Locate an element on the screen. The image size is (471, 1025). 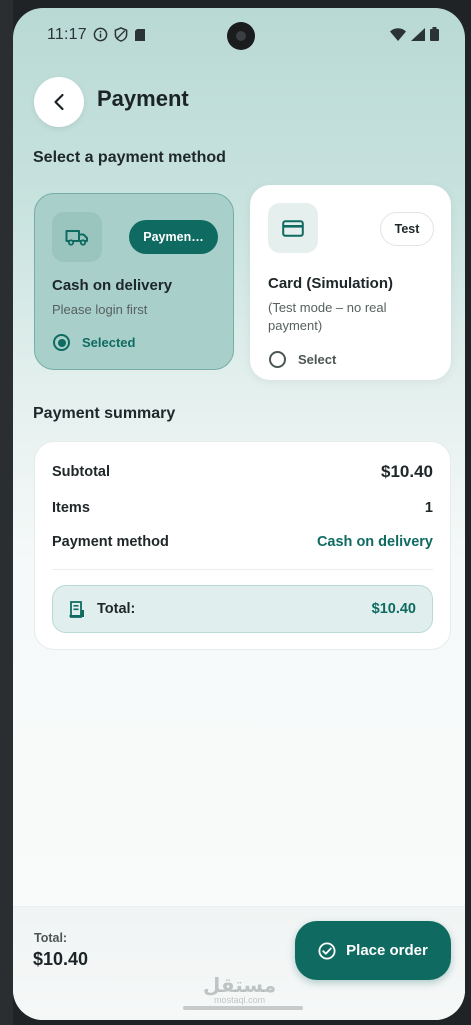
check-circle-icon is located at coordinates (327, 950).